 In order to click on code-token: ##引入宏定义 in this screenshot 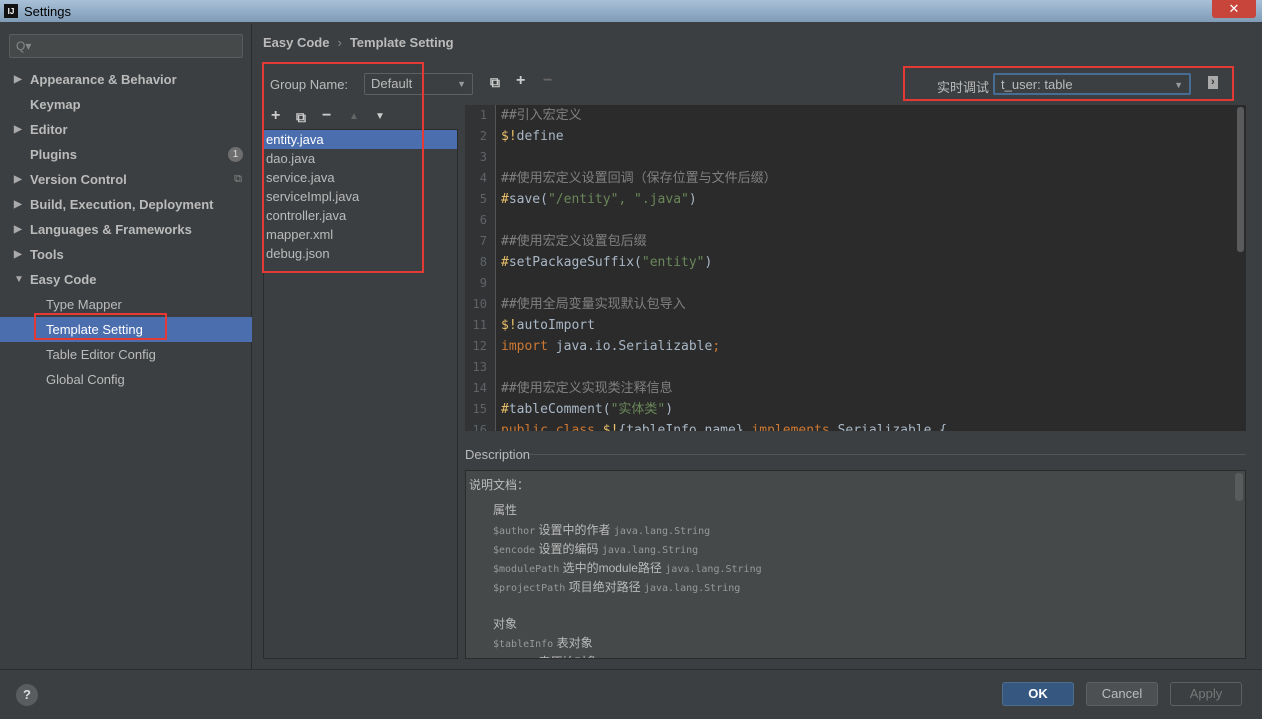, I will do `click(541, 115)`.